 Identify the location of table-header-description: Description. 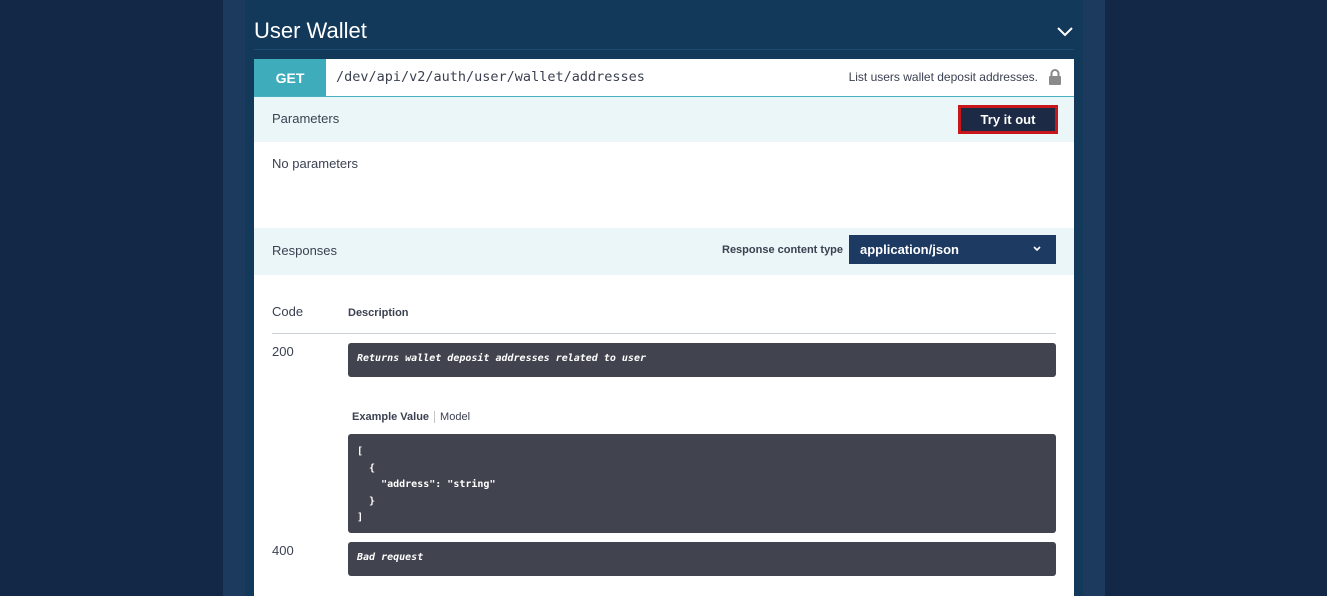
(378, 313).